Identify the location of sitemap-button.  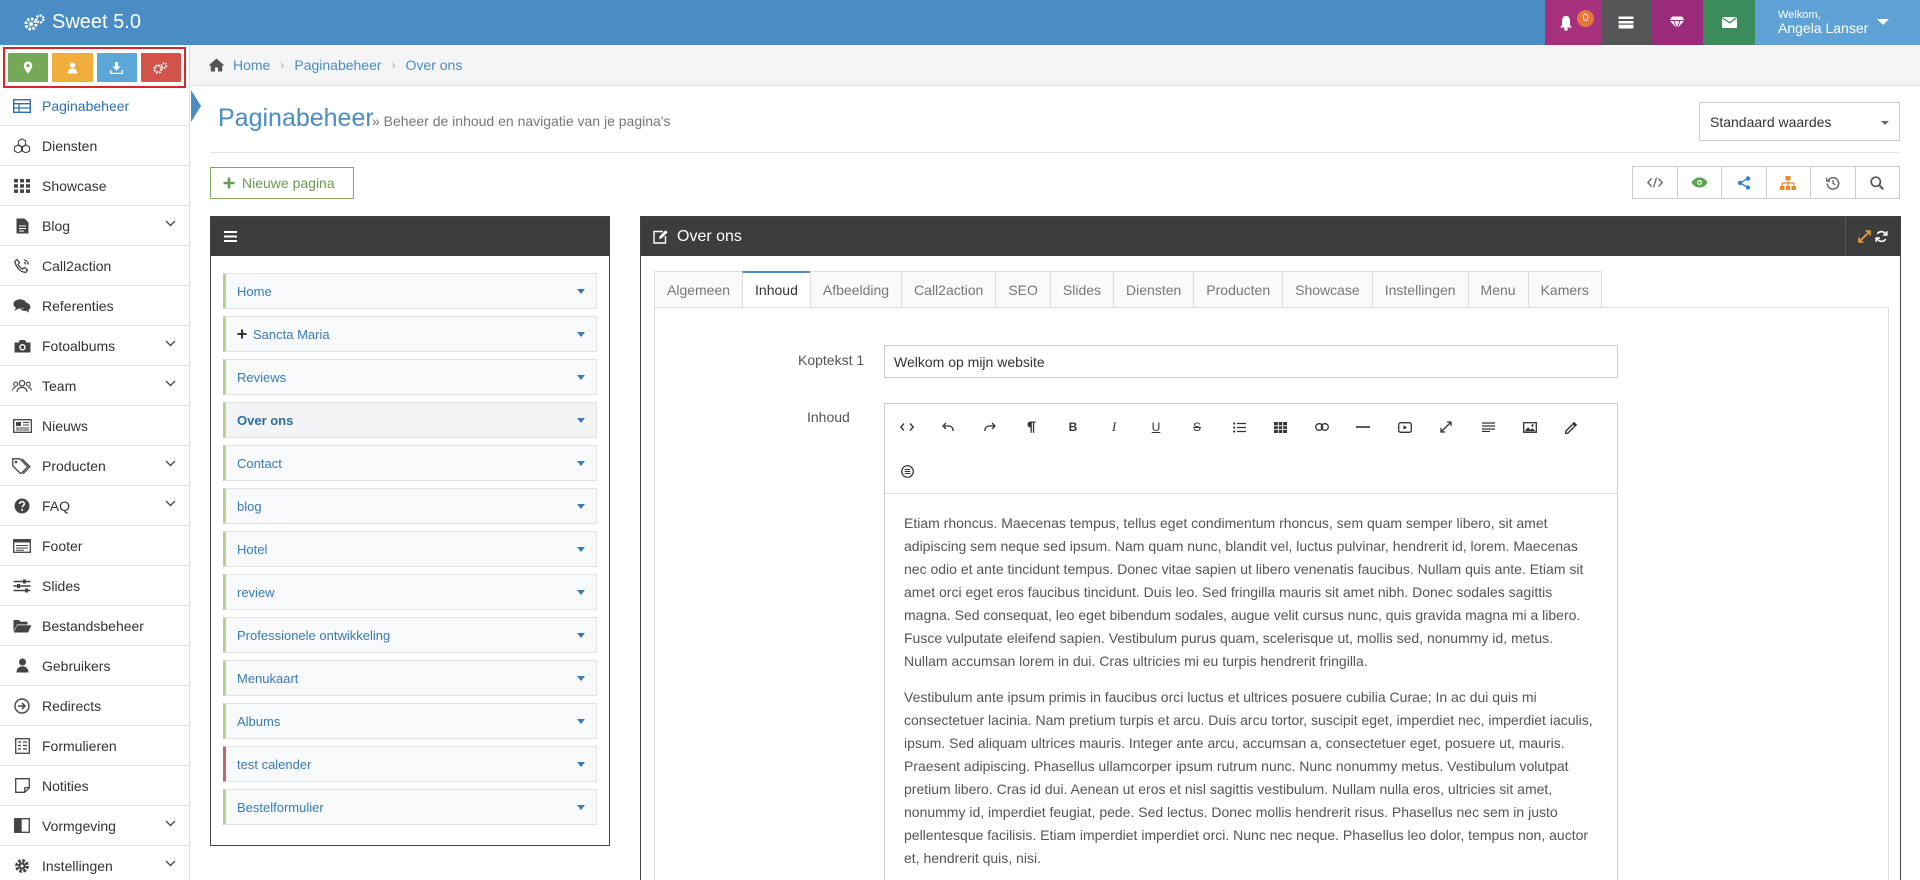
(1788, 182).